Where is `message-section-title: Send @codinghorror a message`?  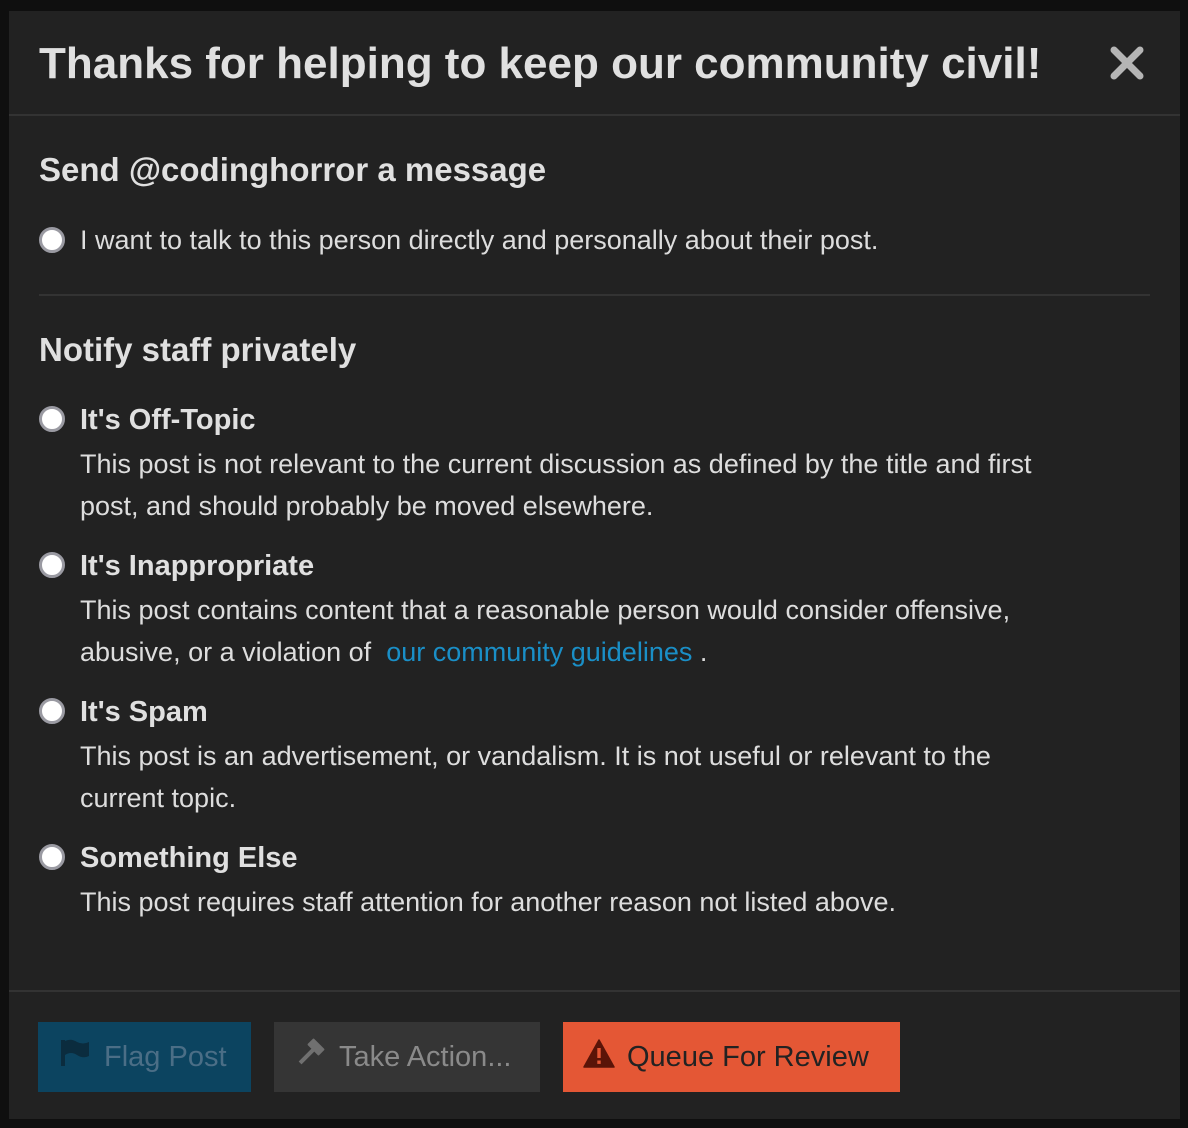 message-section-title: Send @codinghorror a message is located at coordinates (293, 169).